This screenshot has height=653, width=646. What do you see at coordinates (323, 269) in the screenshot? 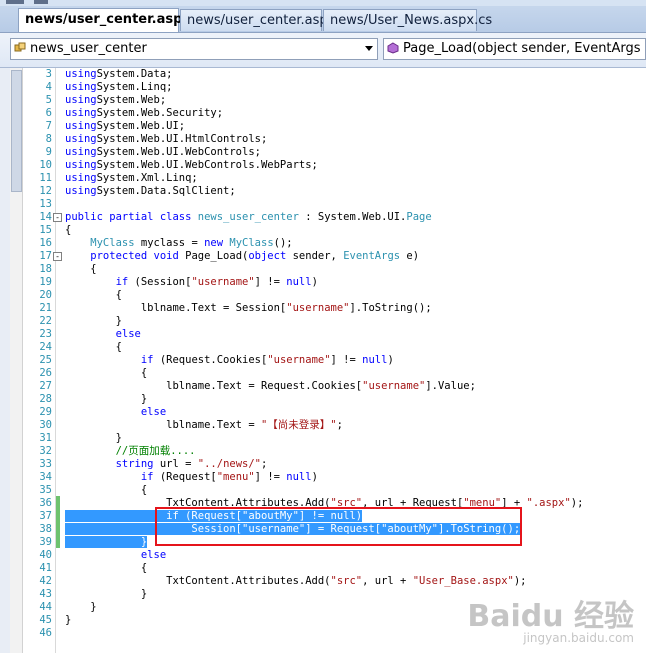
I see `code-line: 18 {` at bounding box center [323, 269].